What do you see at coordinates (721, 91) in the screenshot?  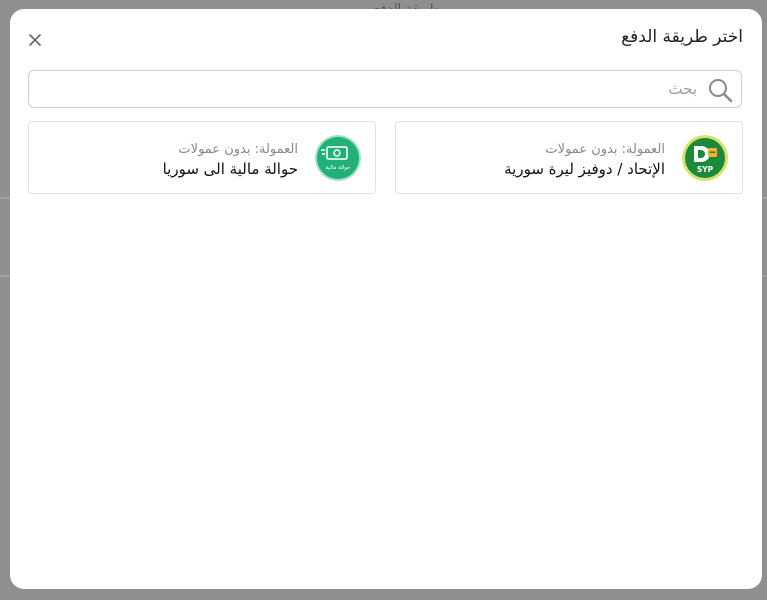 I see `search-icon` at bounding box center [721, 91].